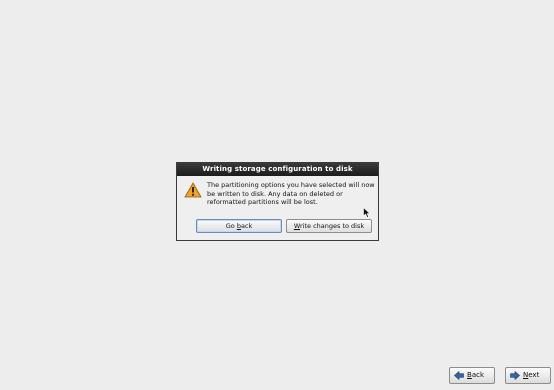  What do you see at coordinates (332, 226) in the screenshot?
I see `write-label-post: rite changes to disk` at bounding box center [332, 226].